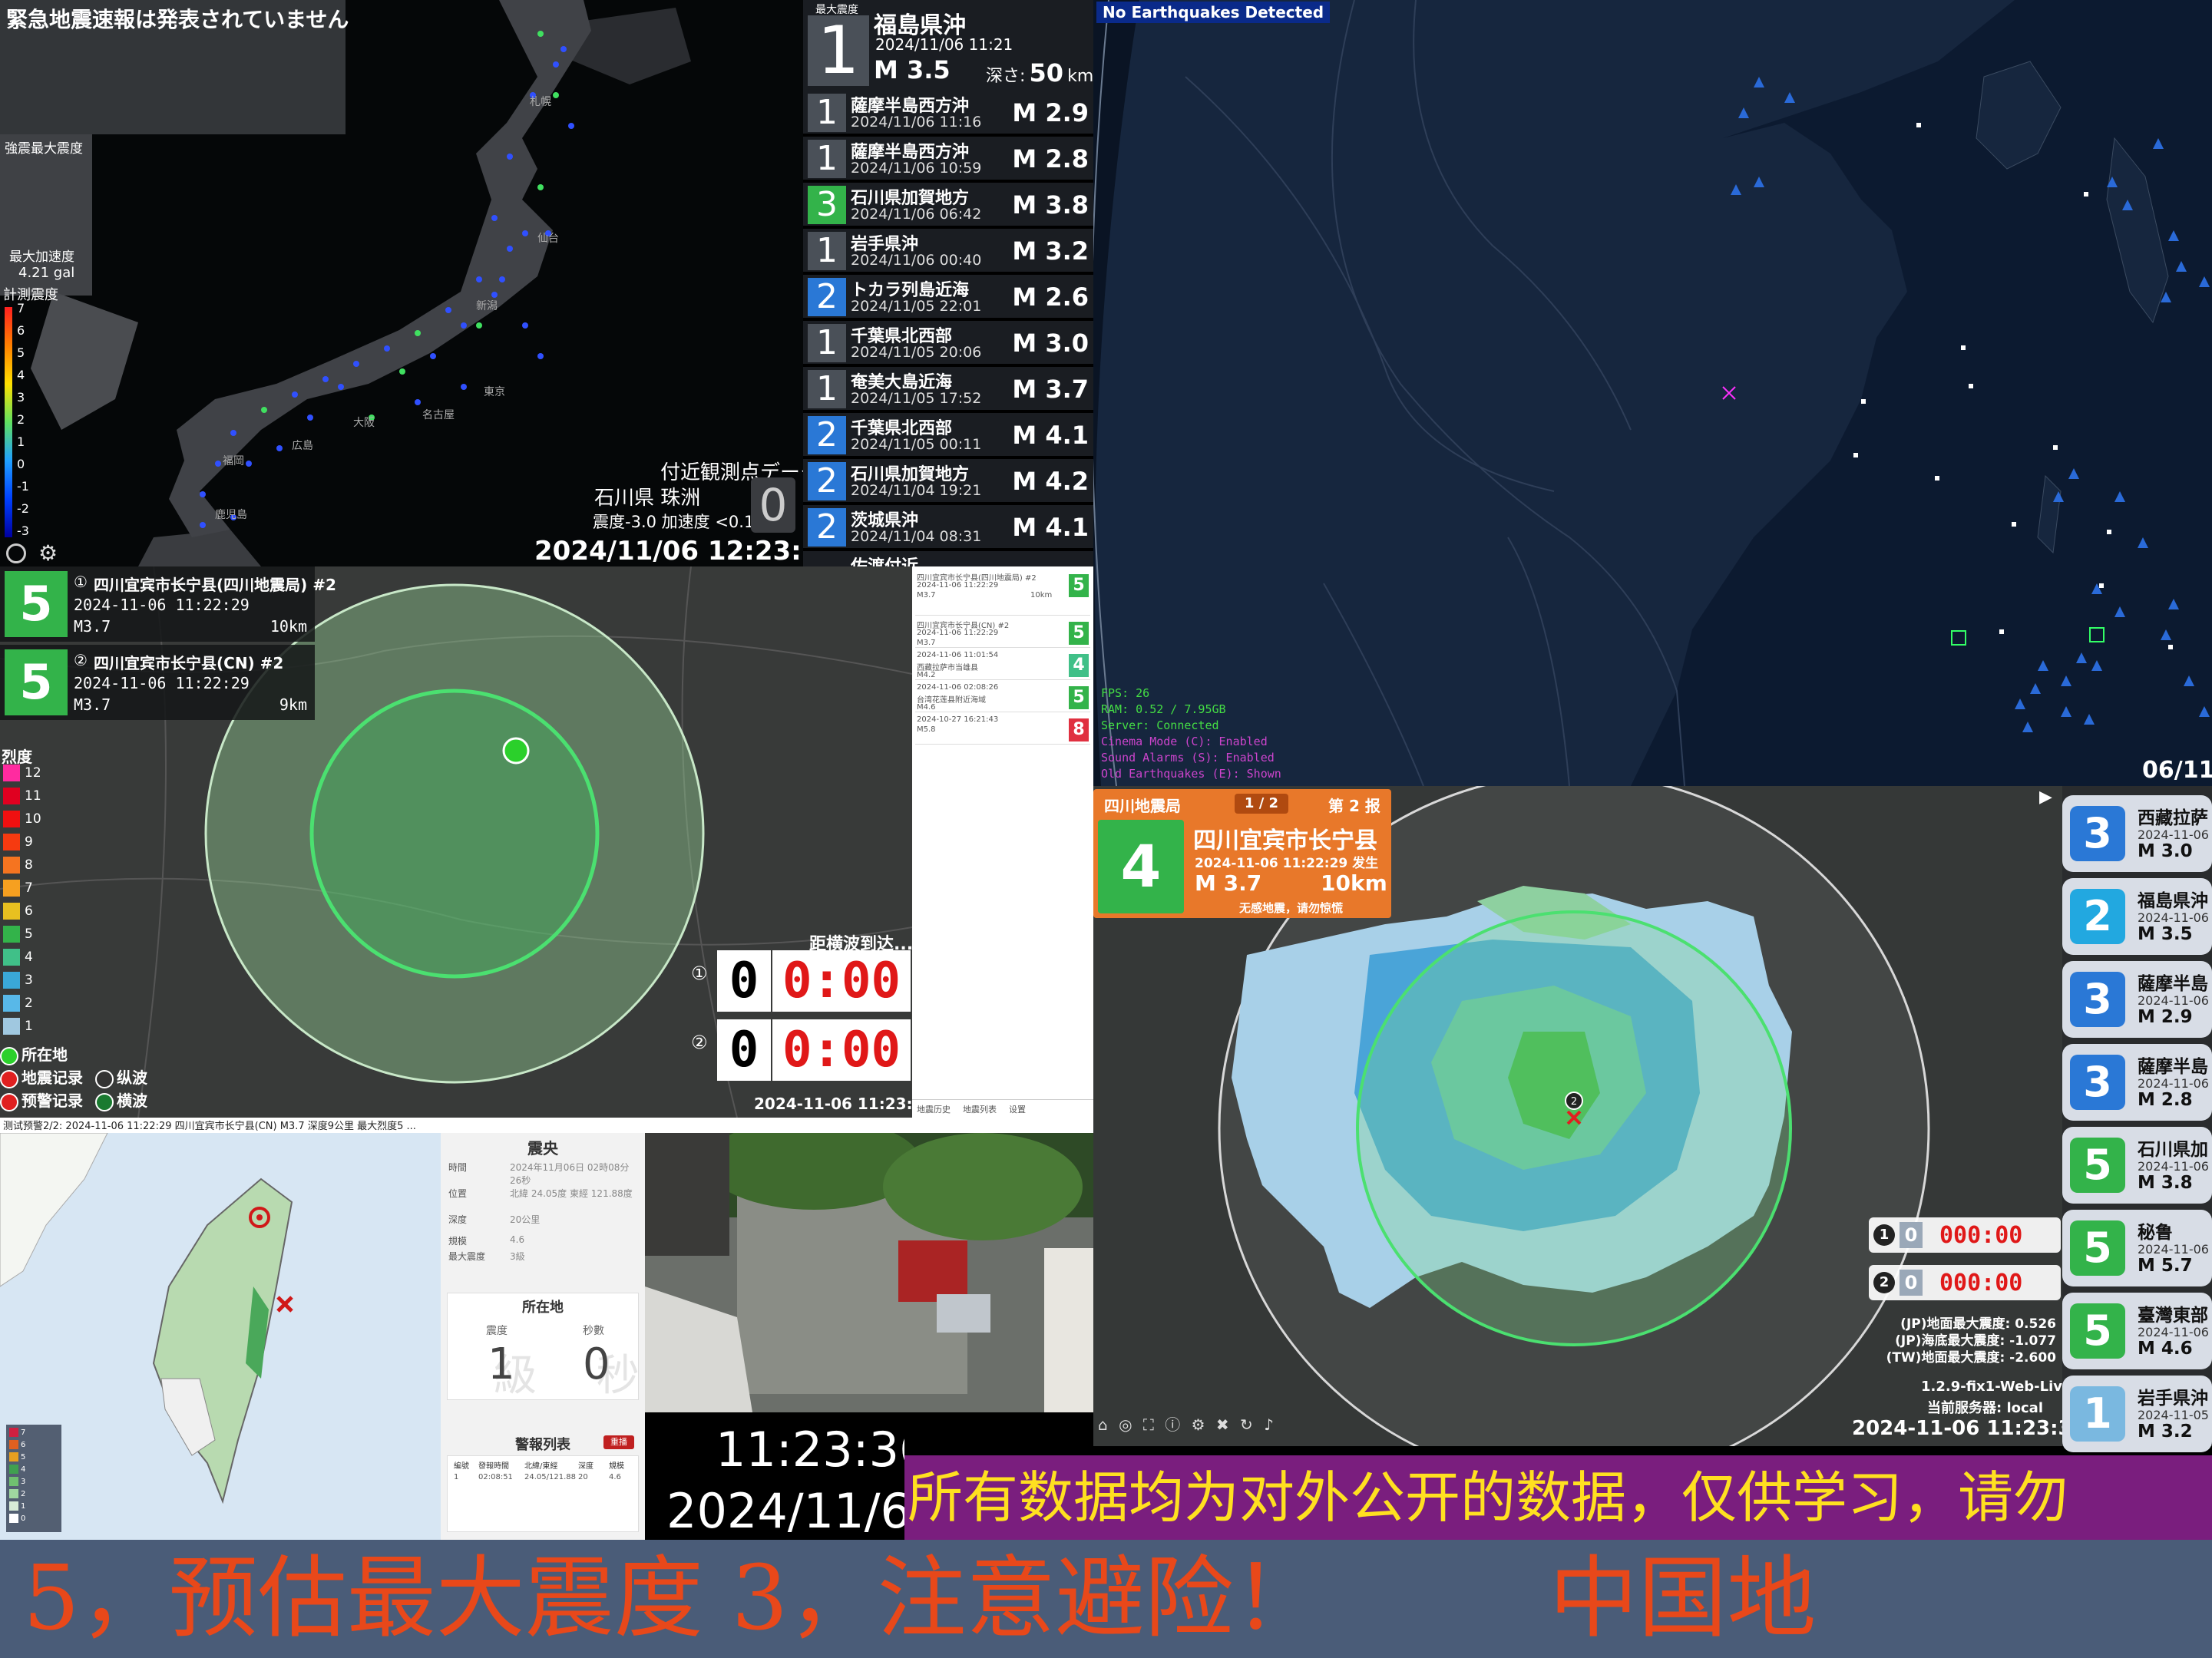 Image resolution: width=2212 pixels, height=1658 pixels. I want to click on right-quake-card: 5 石川県加 2024-11-06 M 3.8, so click(2137, 1165).